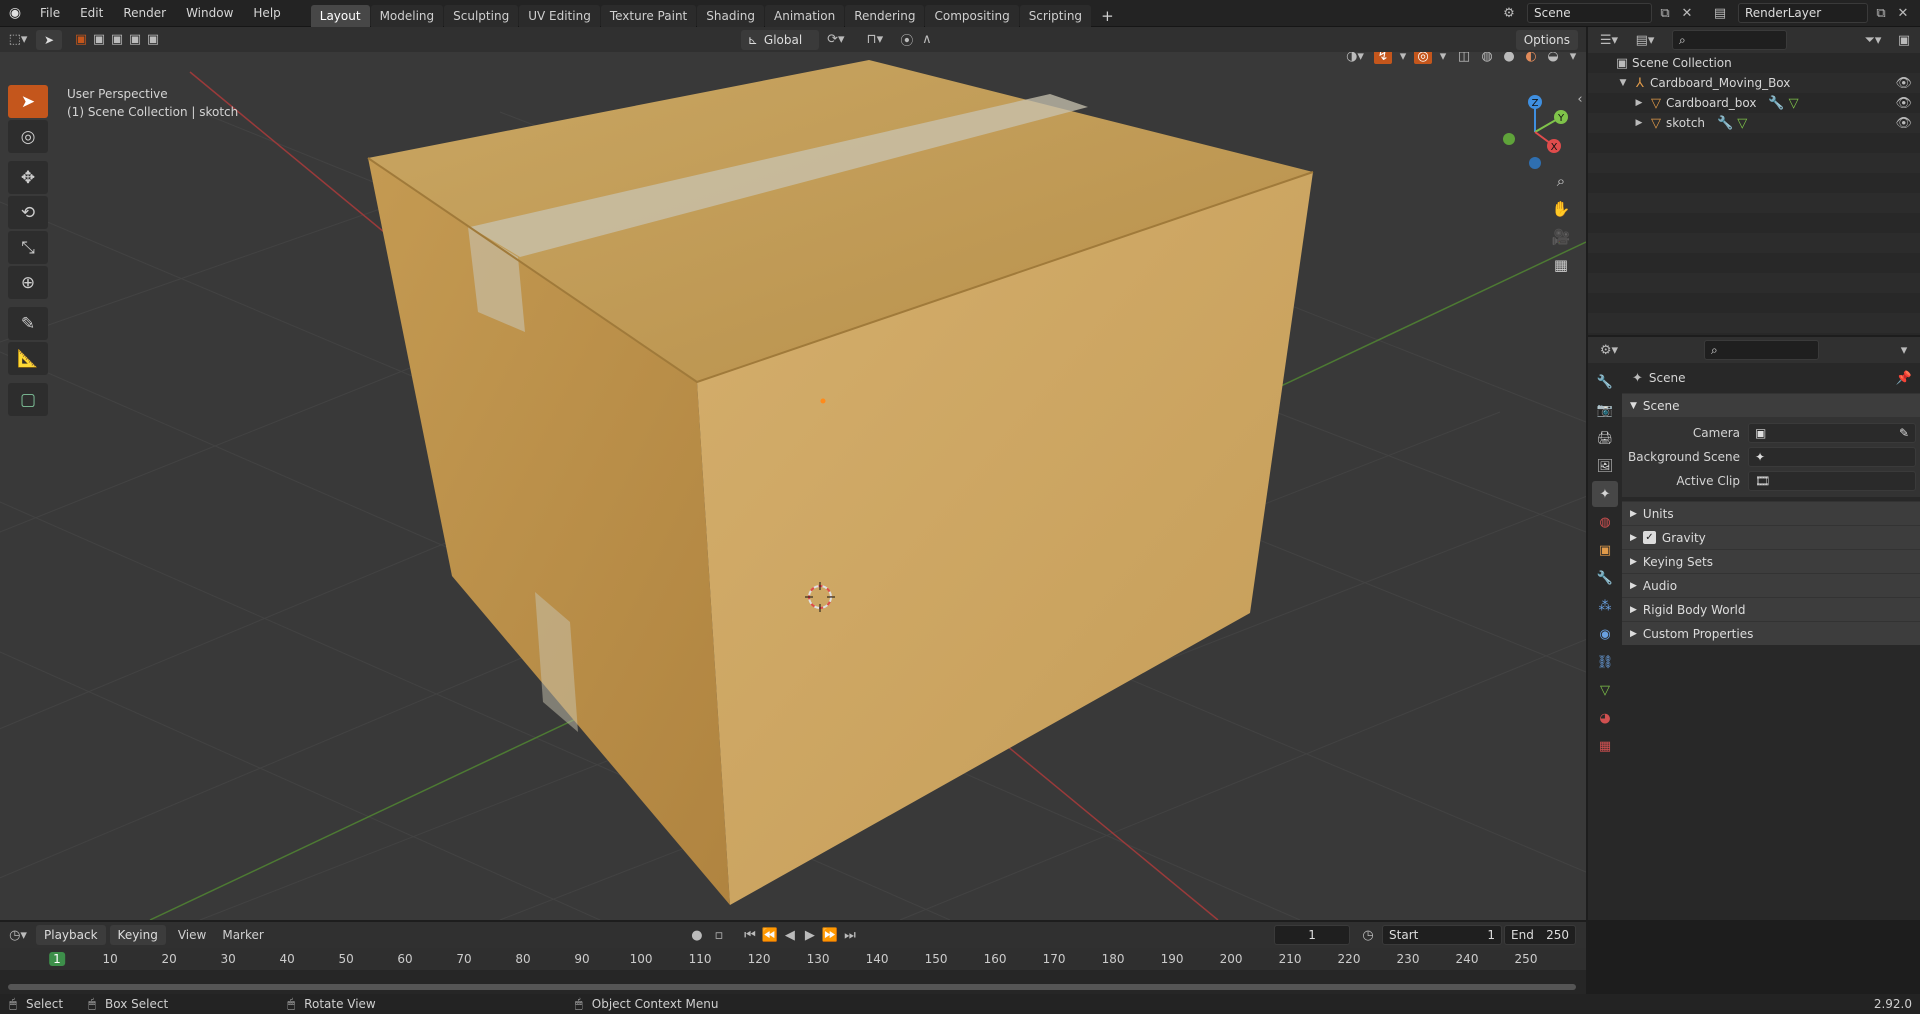 Image resolution: width=1920 pixels, height=1014 pixels. I want to click on menu-window: Window, so click(209, 13).